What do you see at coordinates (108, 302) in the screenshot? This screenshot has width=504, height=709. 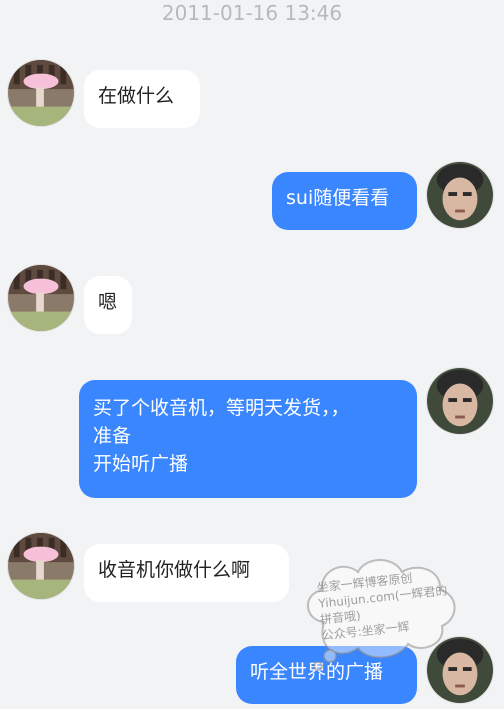 I see `message-text: 嗯` at bounding box center [108, 302].